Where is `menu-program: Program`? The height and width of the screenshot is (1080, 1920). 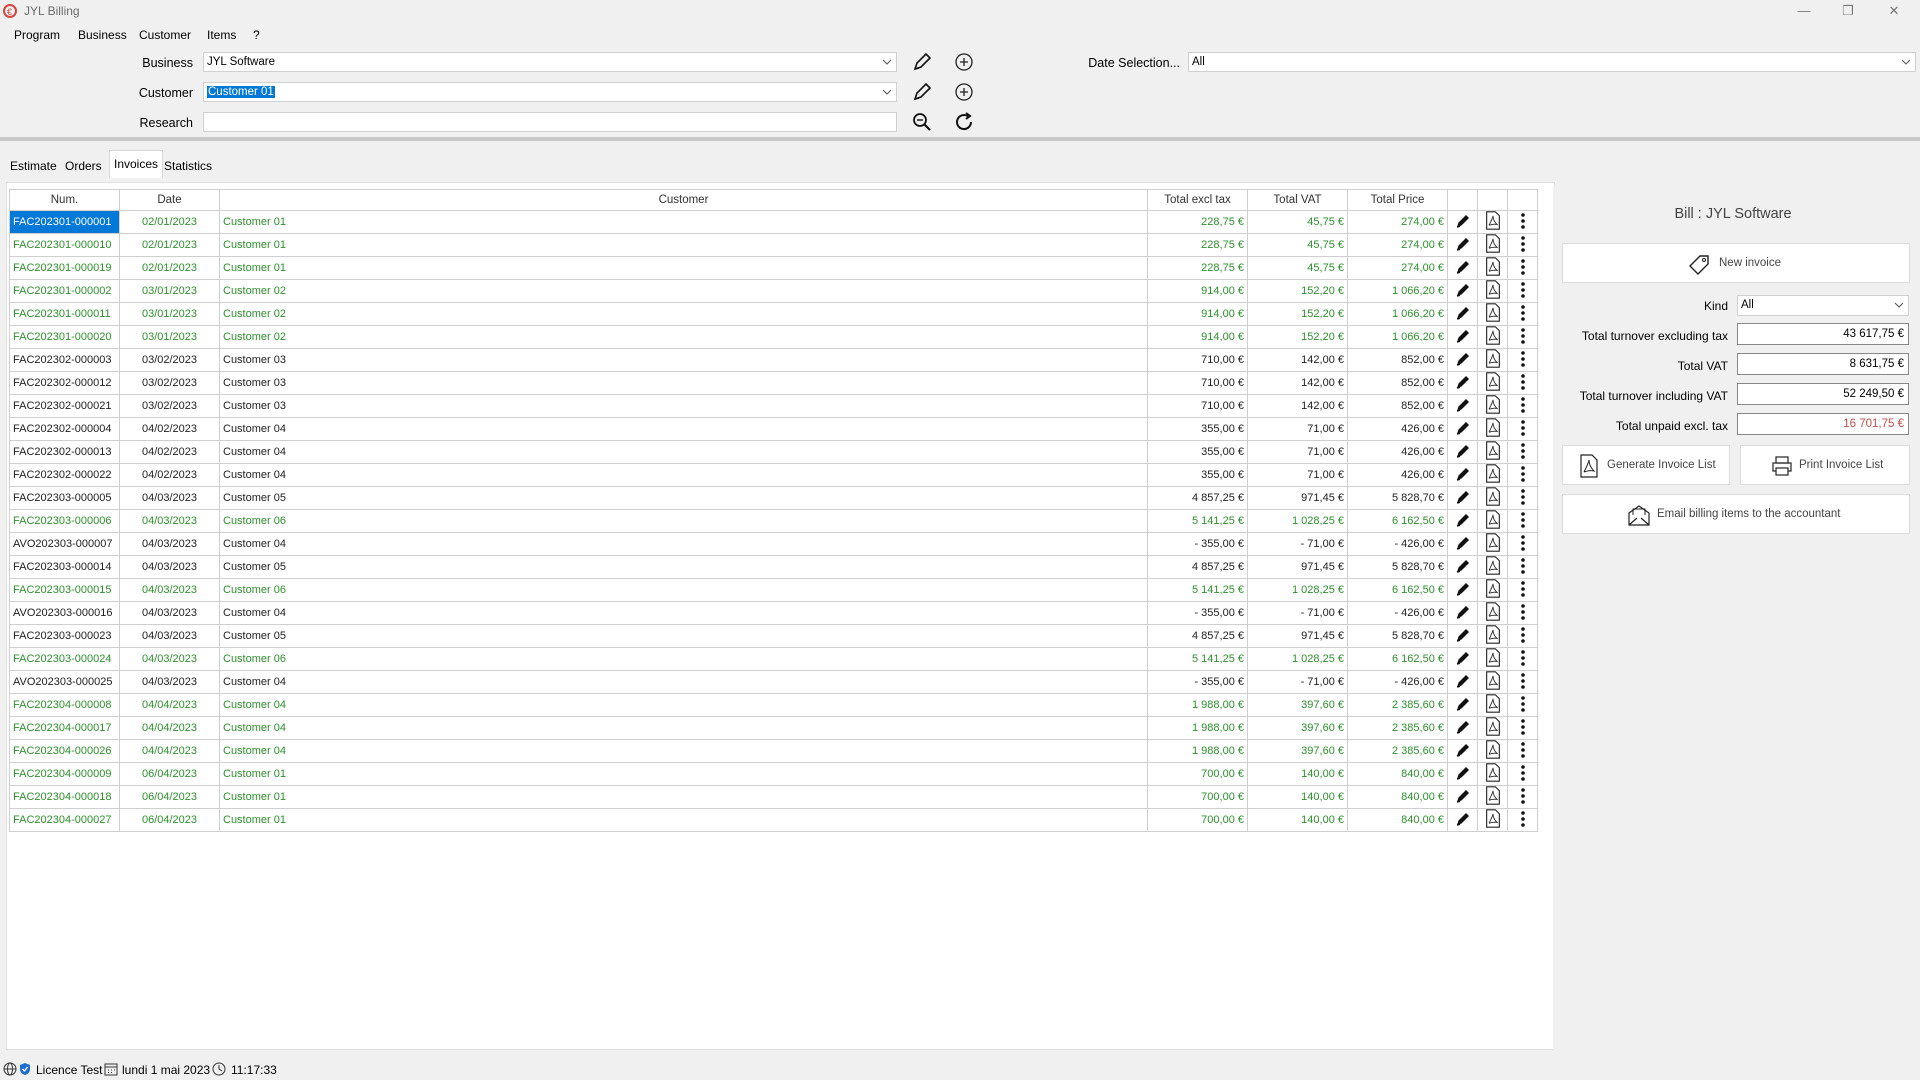 menu-program: Program is located at coordinates (37, 35).